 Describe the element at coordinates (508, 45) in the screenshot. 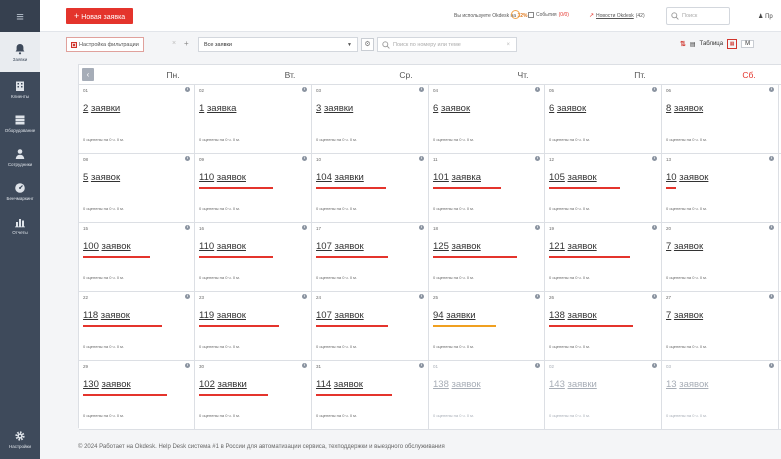

I see `clear-search-icon: ×` at that location.